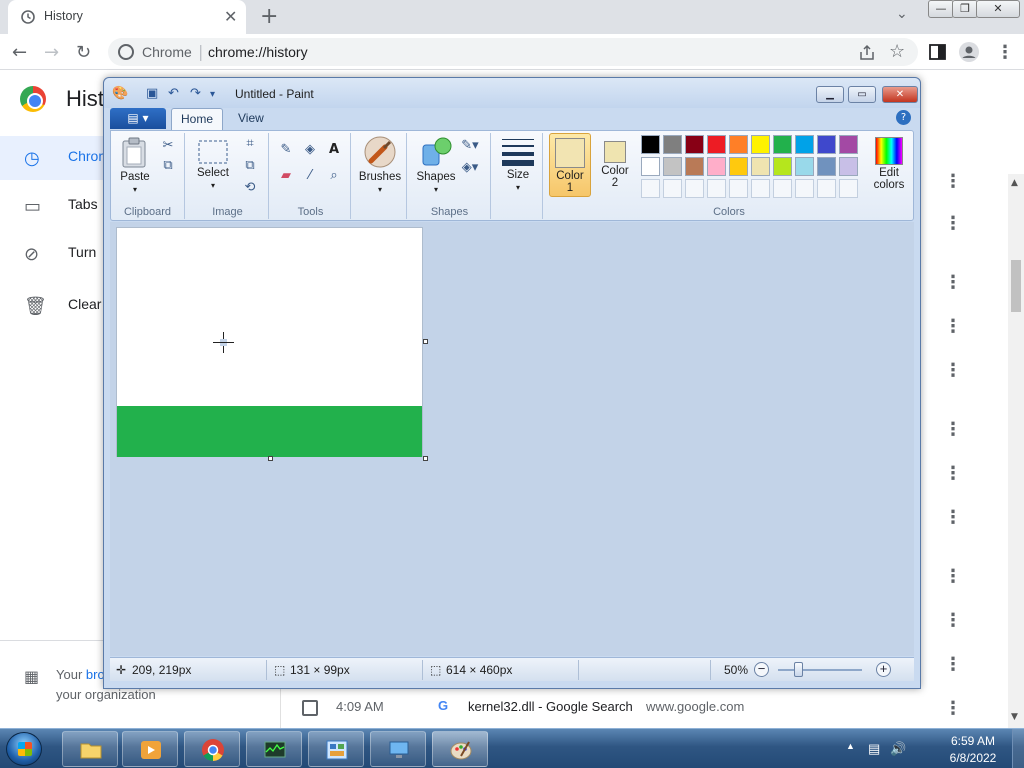 The height and width of the screenshot is (768, 1024). What do you see at coordinates (52, 306) in the screenshot?
I see `sidebar-item-clear: 🗑 Clear` at bounding box center [52, 306].